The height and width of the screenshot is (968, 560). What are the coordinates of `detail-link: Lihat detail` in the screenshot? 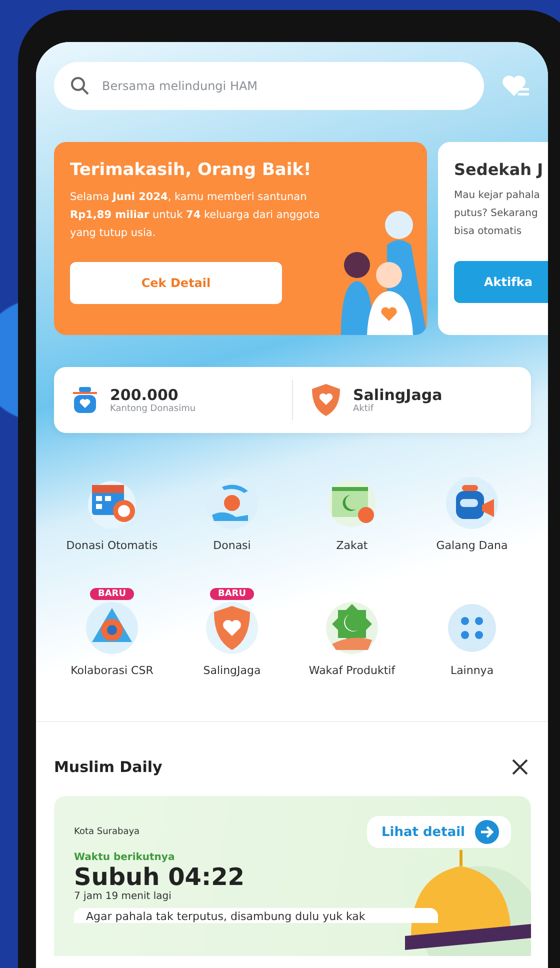 It's located at (439, 832).